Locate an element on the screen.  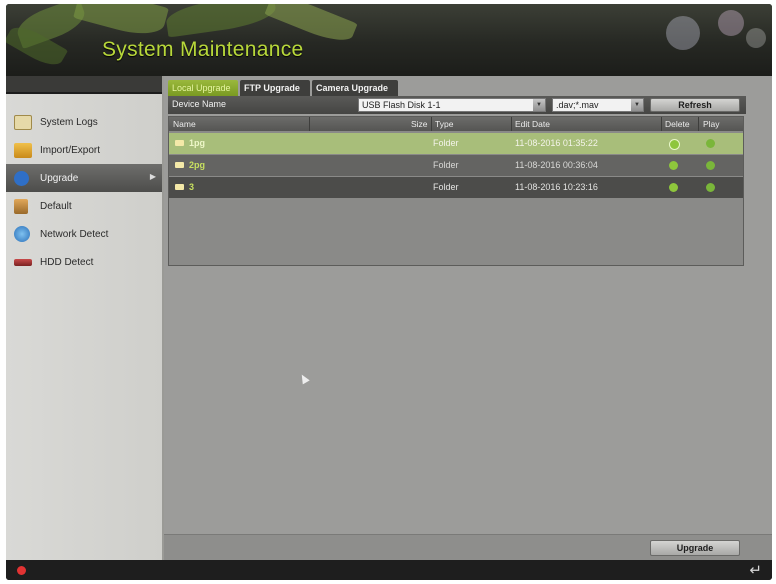
row-name: 3 is located at coordinates (192, 187).